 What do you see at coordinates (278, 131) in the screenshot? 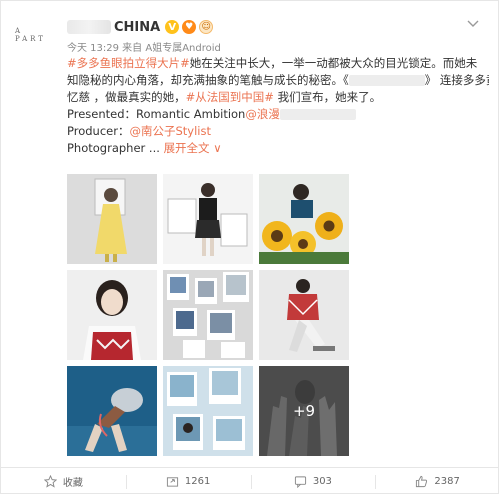
I see `text-line-5: Producer：@南公子Stylist` at bounding box center [278, 131].